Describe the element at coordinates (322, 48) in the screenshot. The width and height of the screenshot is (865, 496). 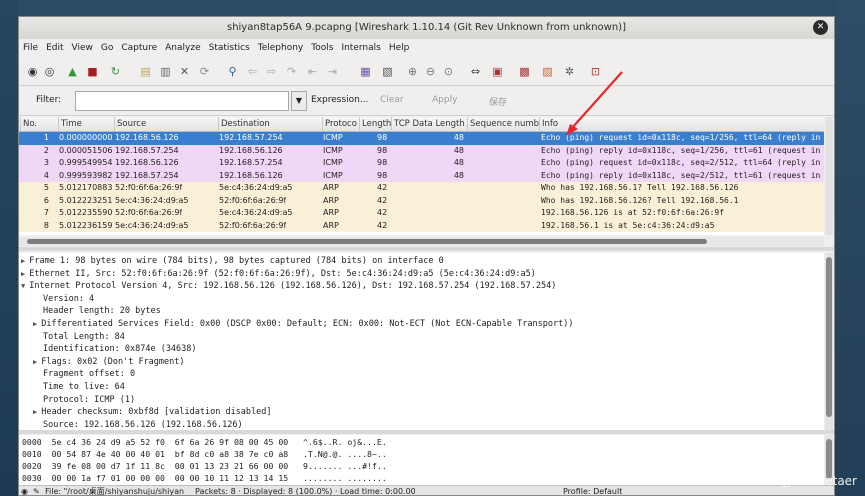
I see `menu-tools: Tools` at that location.